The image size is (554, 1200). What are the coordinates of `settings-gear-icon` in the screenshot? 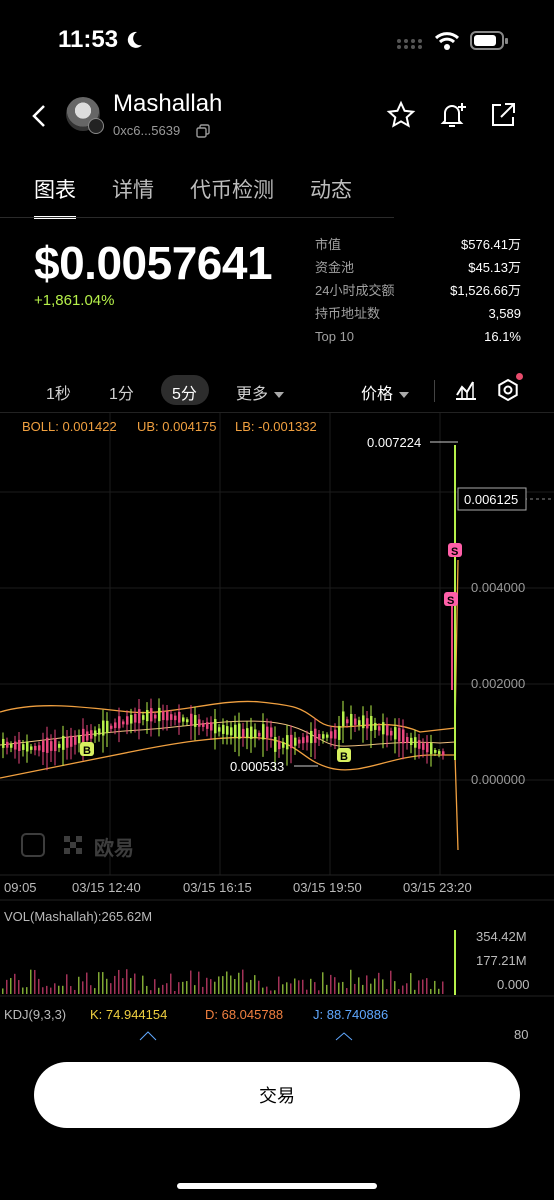 It's located at (508, 390).